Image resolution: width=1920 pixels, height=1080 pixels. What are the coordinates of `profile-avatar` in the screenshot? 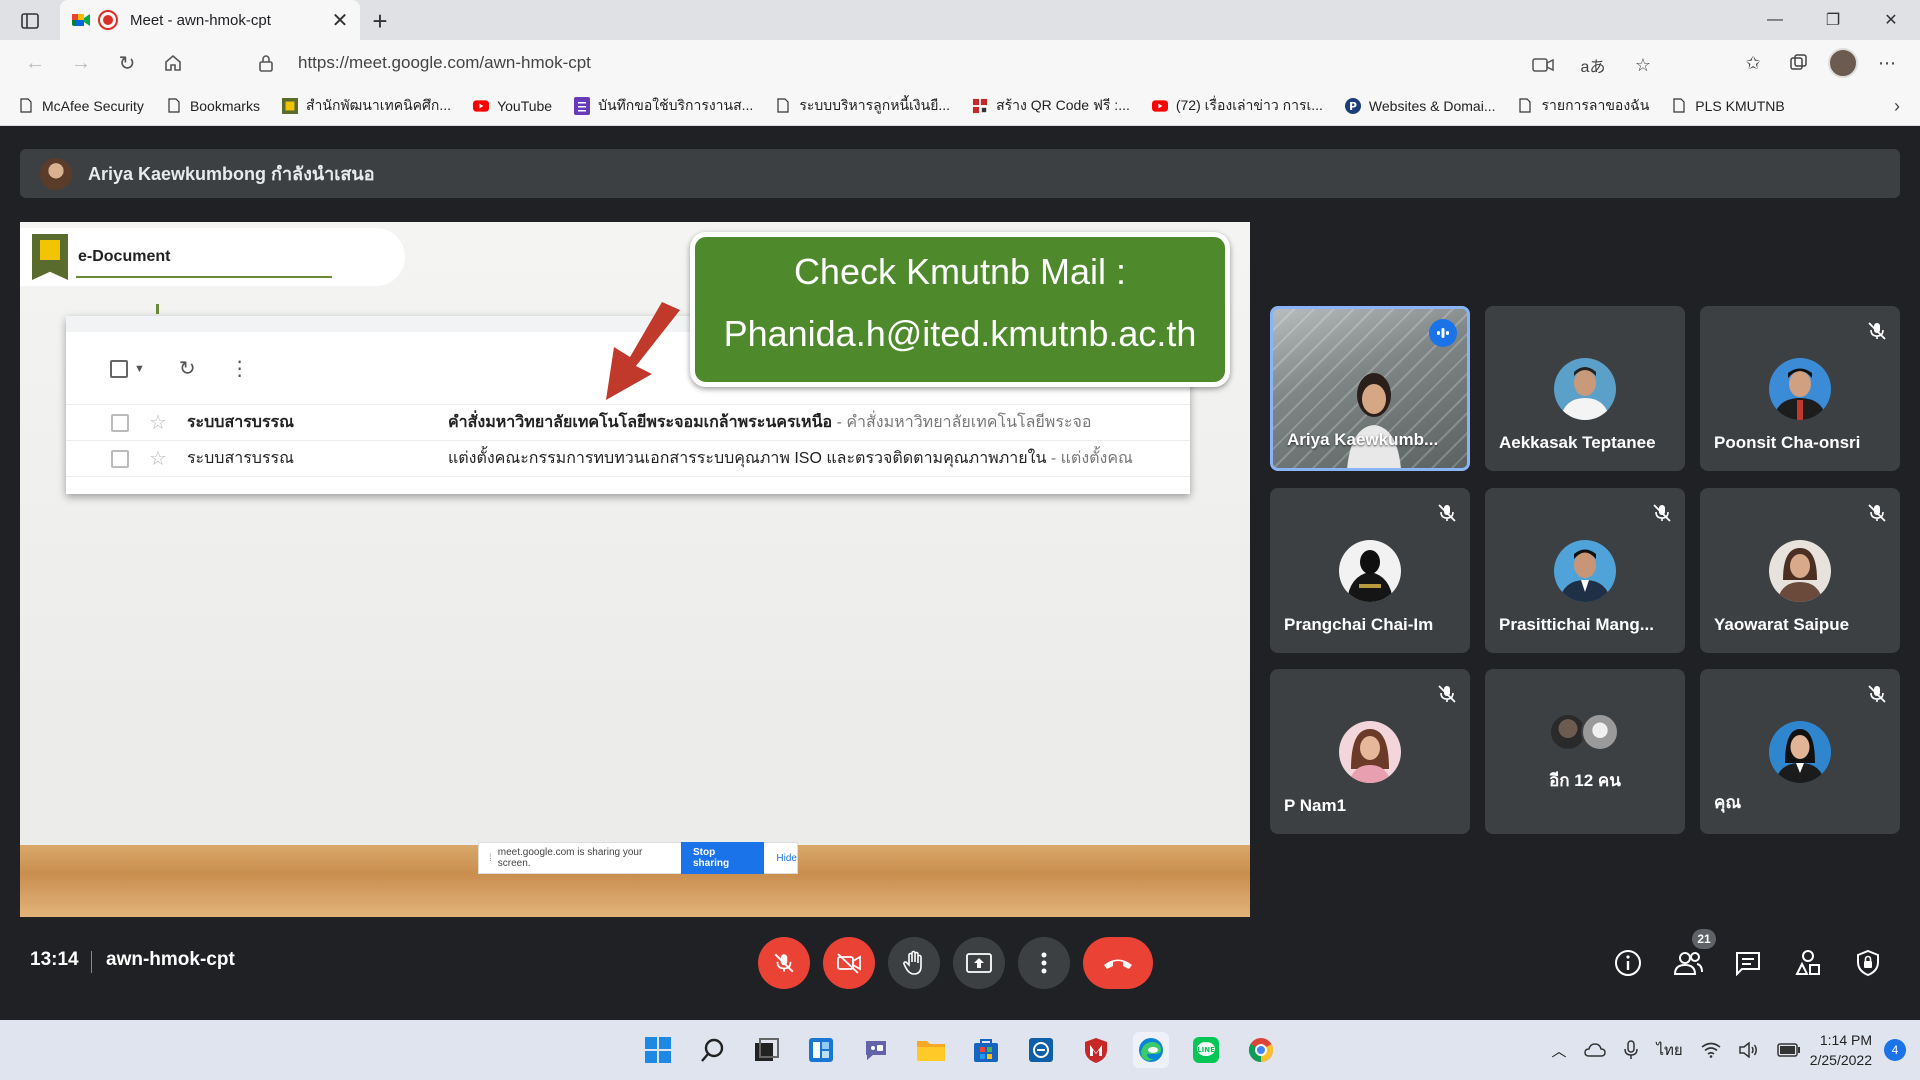 It's located at (1843, 63).